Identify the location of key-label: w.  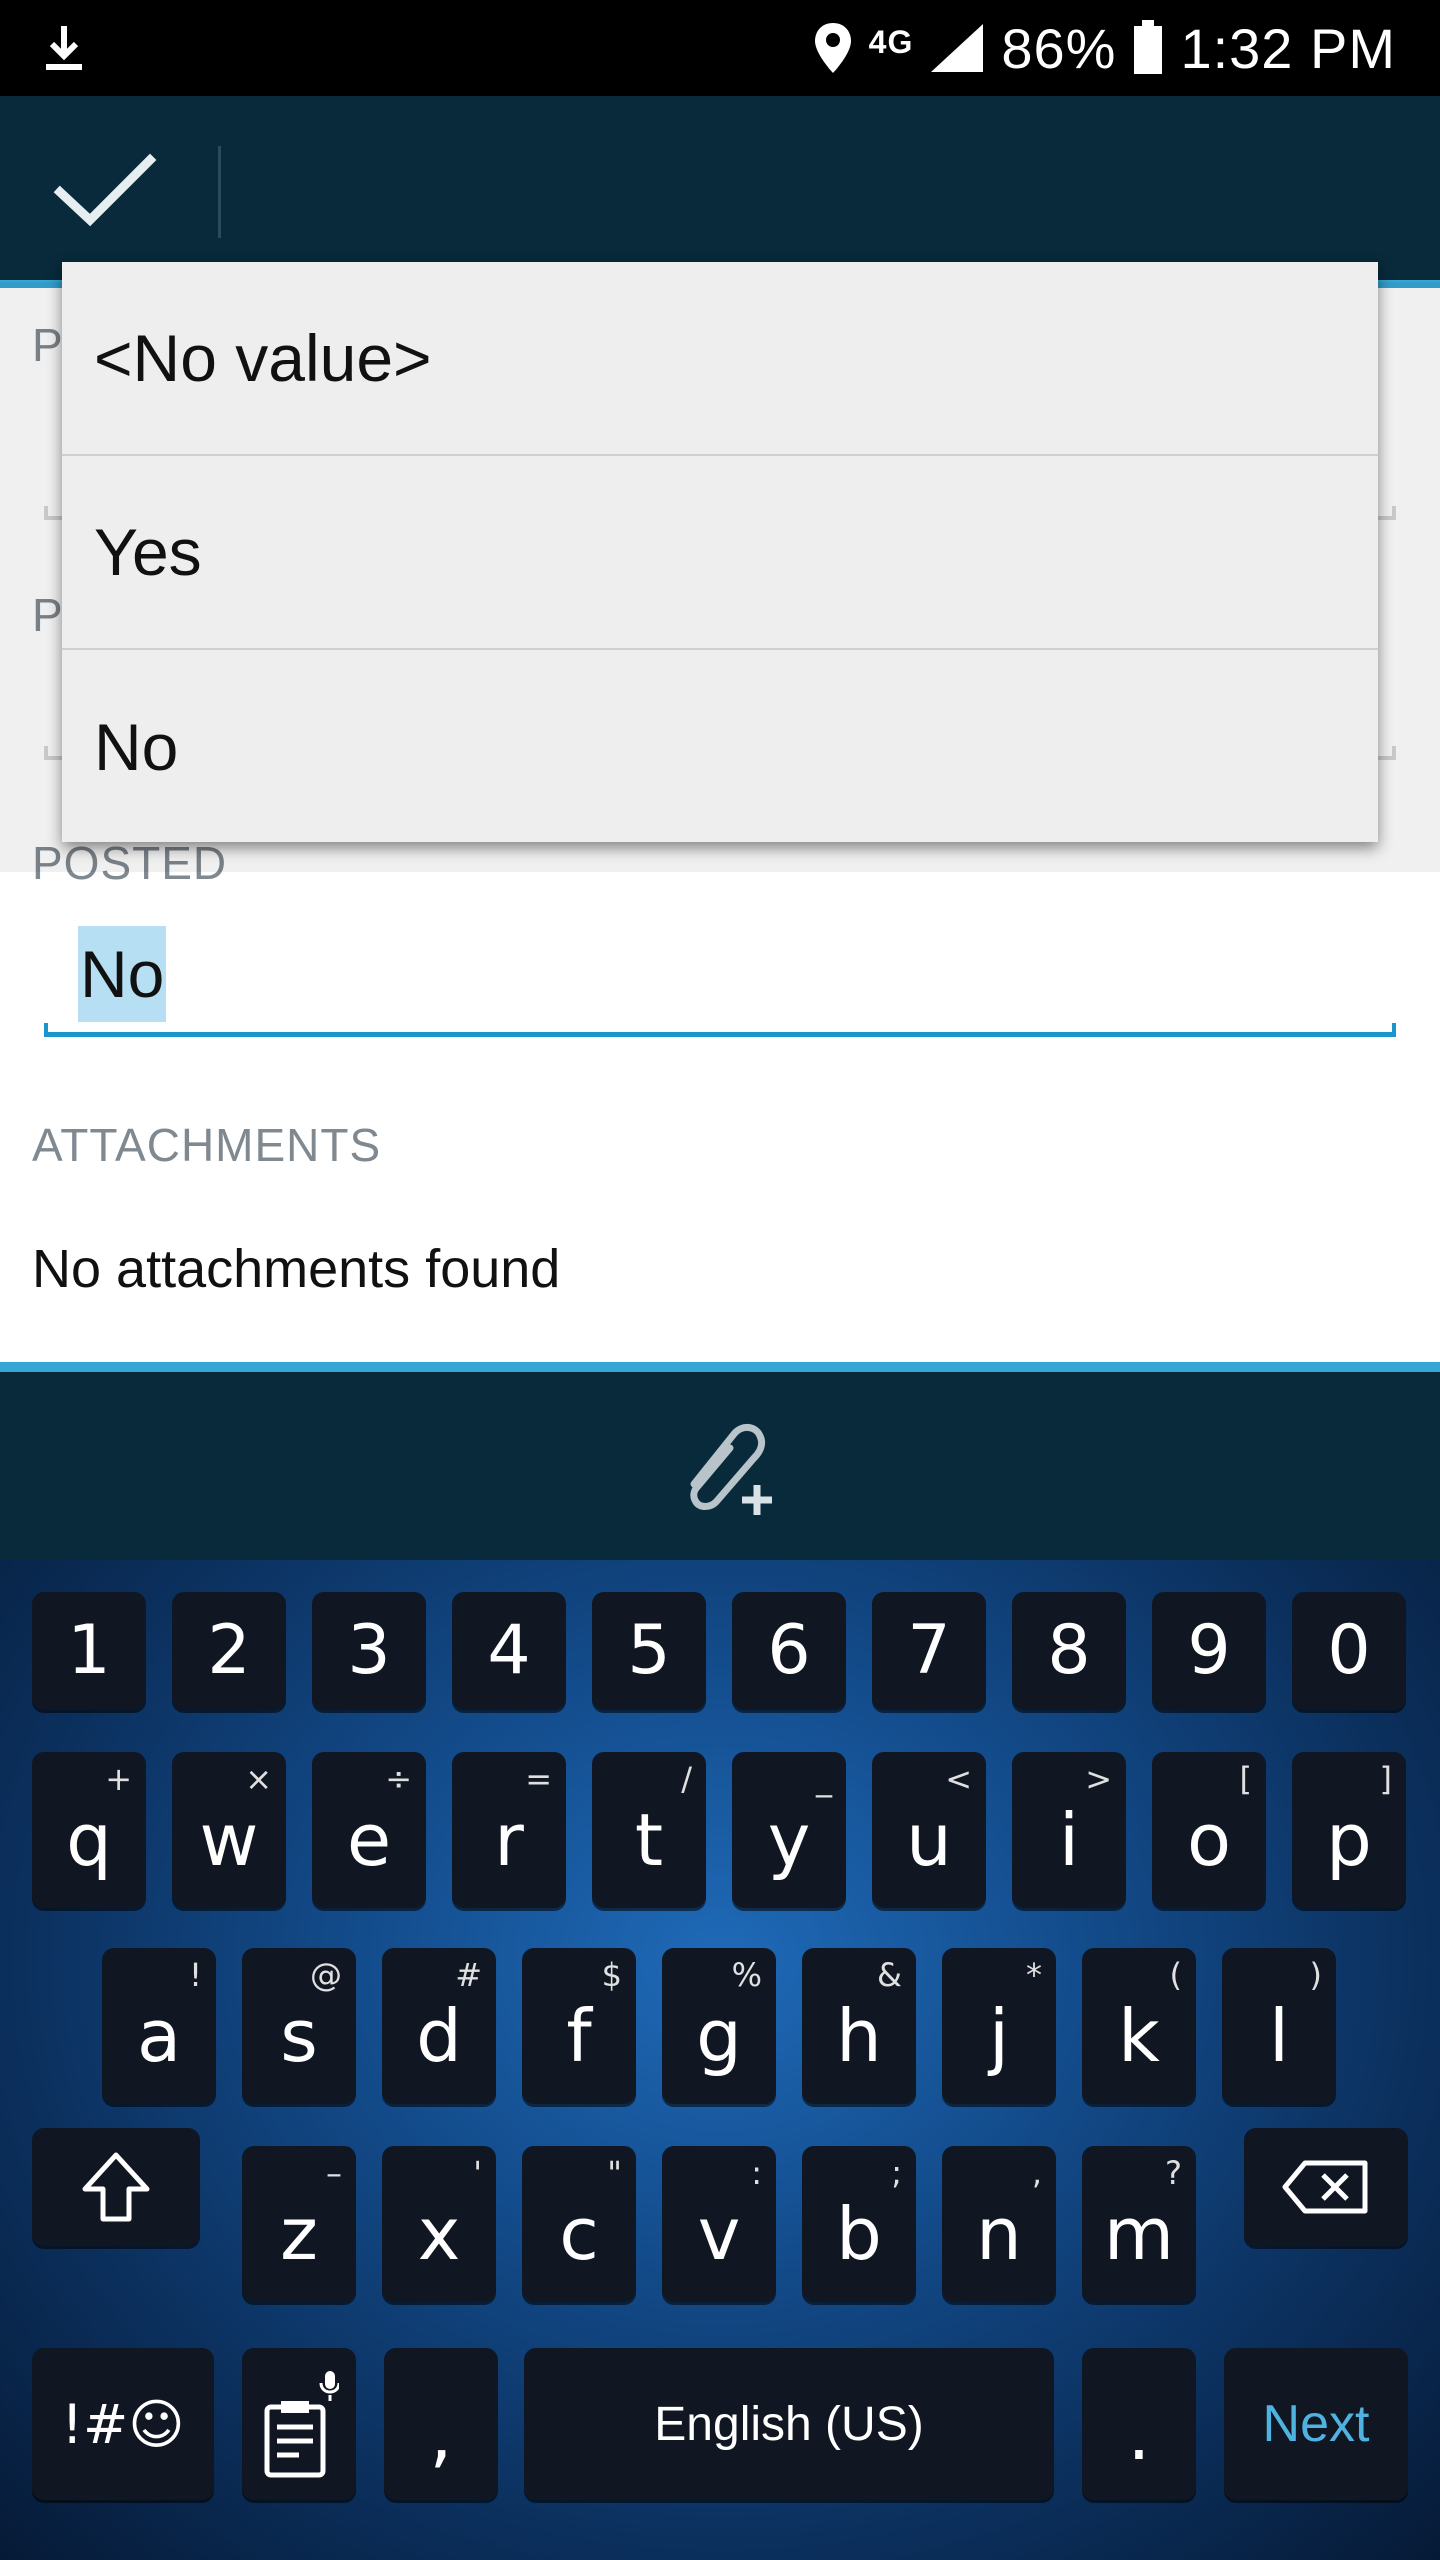
(229, 1840).